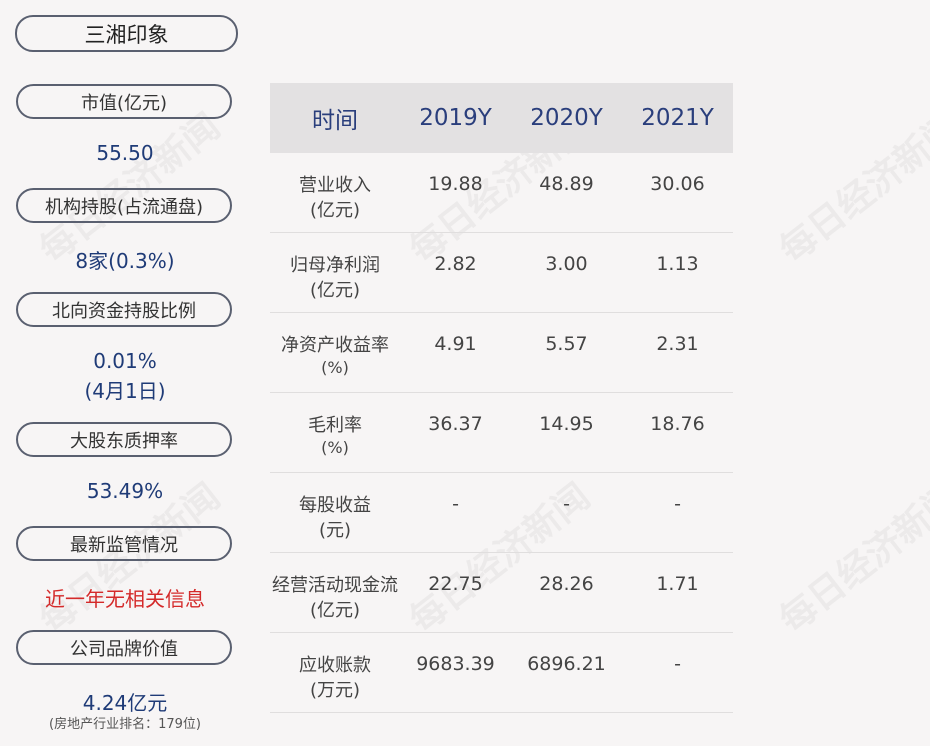 The width and height of the screenshot is (930, 746). What do you see at coordinates (126, 33) in the screenshot?
I see `company-name: 三湘印象` at bounding box center [126, 33].